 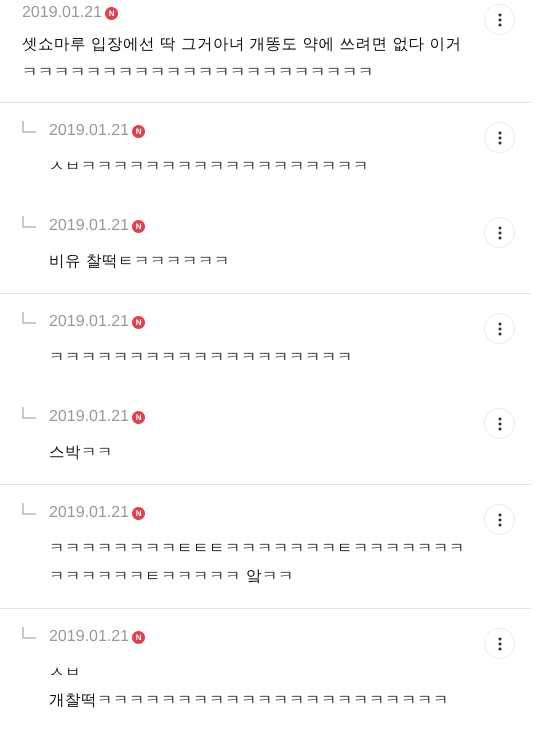 What do you see at coordinates (201, 357) in the screenshot?
I see `comment-text: ㅋㅋㅋㅋㅋㅋㅋㅋㅋㅋㅋㅋㅋㅋㅋㅋㅋㅋㅋ` at bounding box center [201, 357].